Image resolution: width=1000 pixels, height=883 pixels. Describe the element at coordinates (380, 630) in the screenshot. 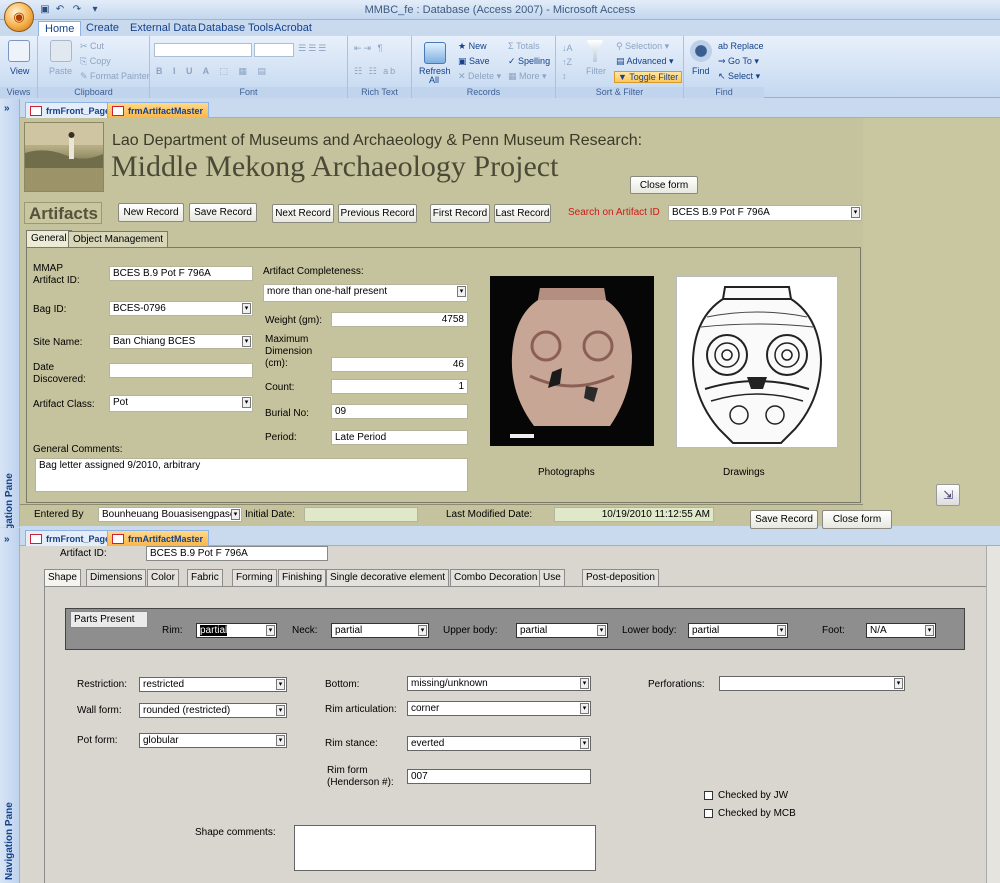

I see `neck-combo: partial ▾` at that location.